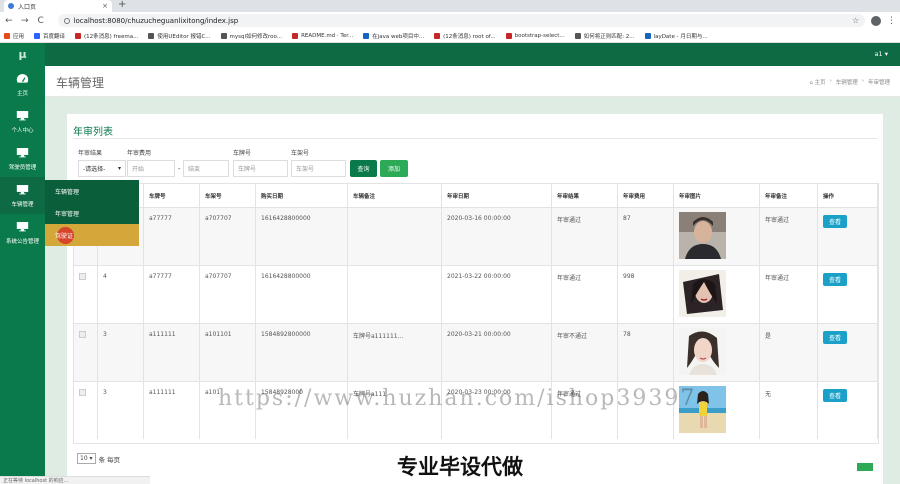 This screenshot has width=900, height=484. Describe the element at coordinates (646, 294) in the screenshot. I see `table-cell-fee: 998` at that location.